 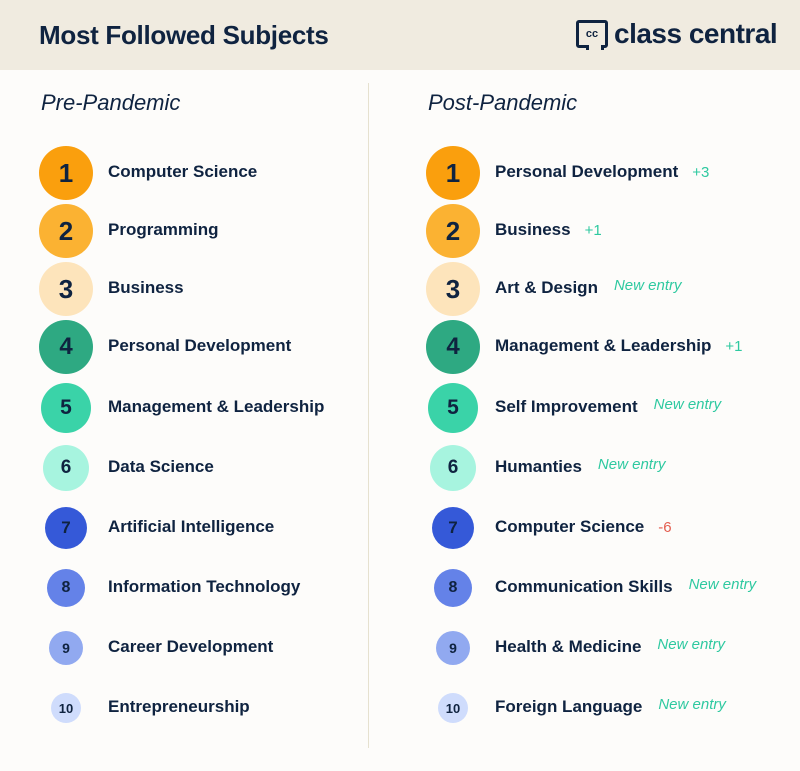 What do you see at coordinates (503, 102) in the screenshot?
I see `post-pandemic-heading: Post-Pandemic` at bounding box center [503, 102].